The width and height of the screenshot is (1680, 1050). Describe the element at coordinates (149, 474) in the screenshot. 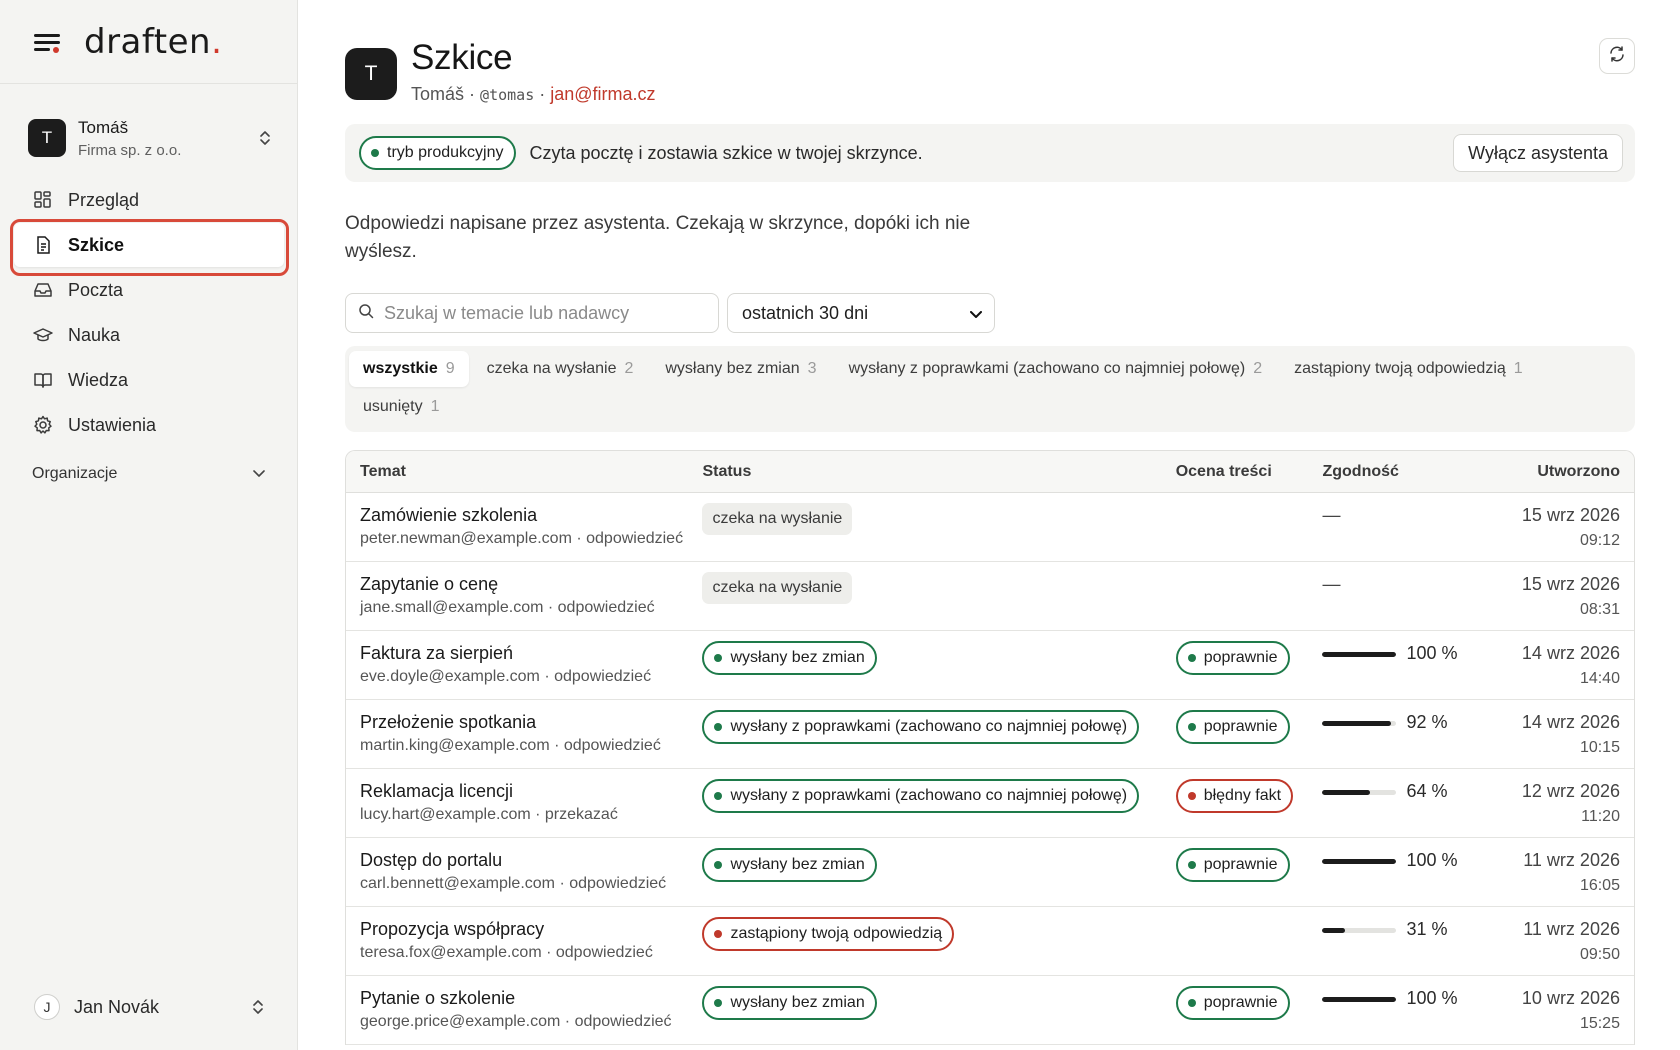

I see `organizations-toggle: Organizacje` at that location.